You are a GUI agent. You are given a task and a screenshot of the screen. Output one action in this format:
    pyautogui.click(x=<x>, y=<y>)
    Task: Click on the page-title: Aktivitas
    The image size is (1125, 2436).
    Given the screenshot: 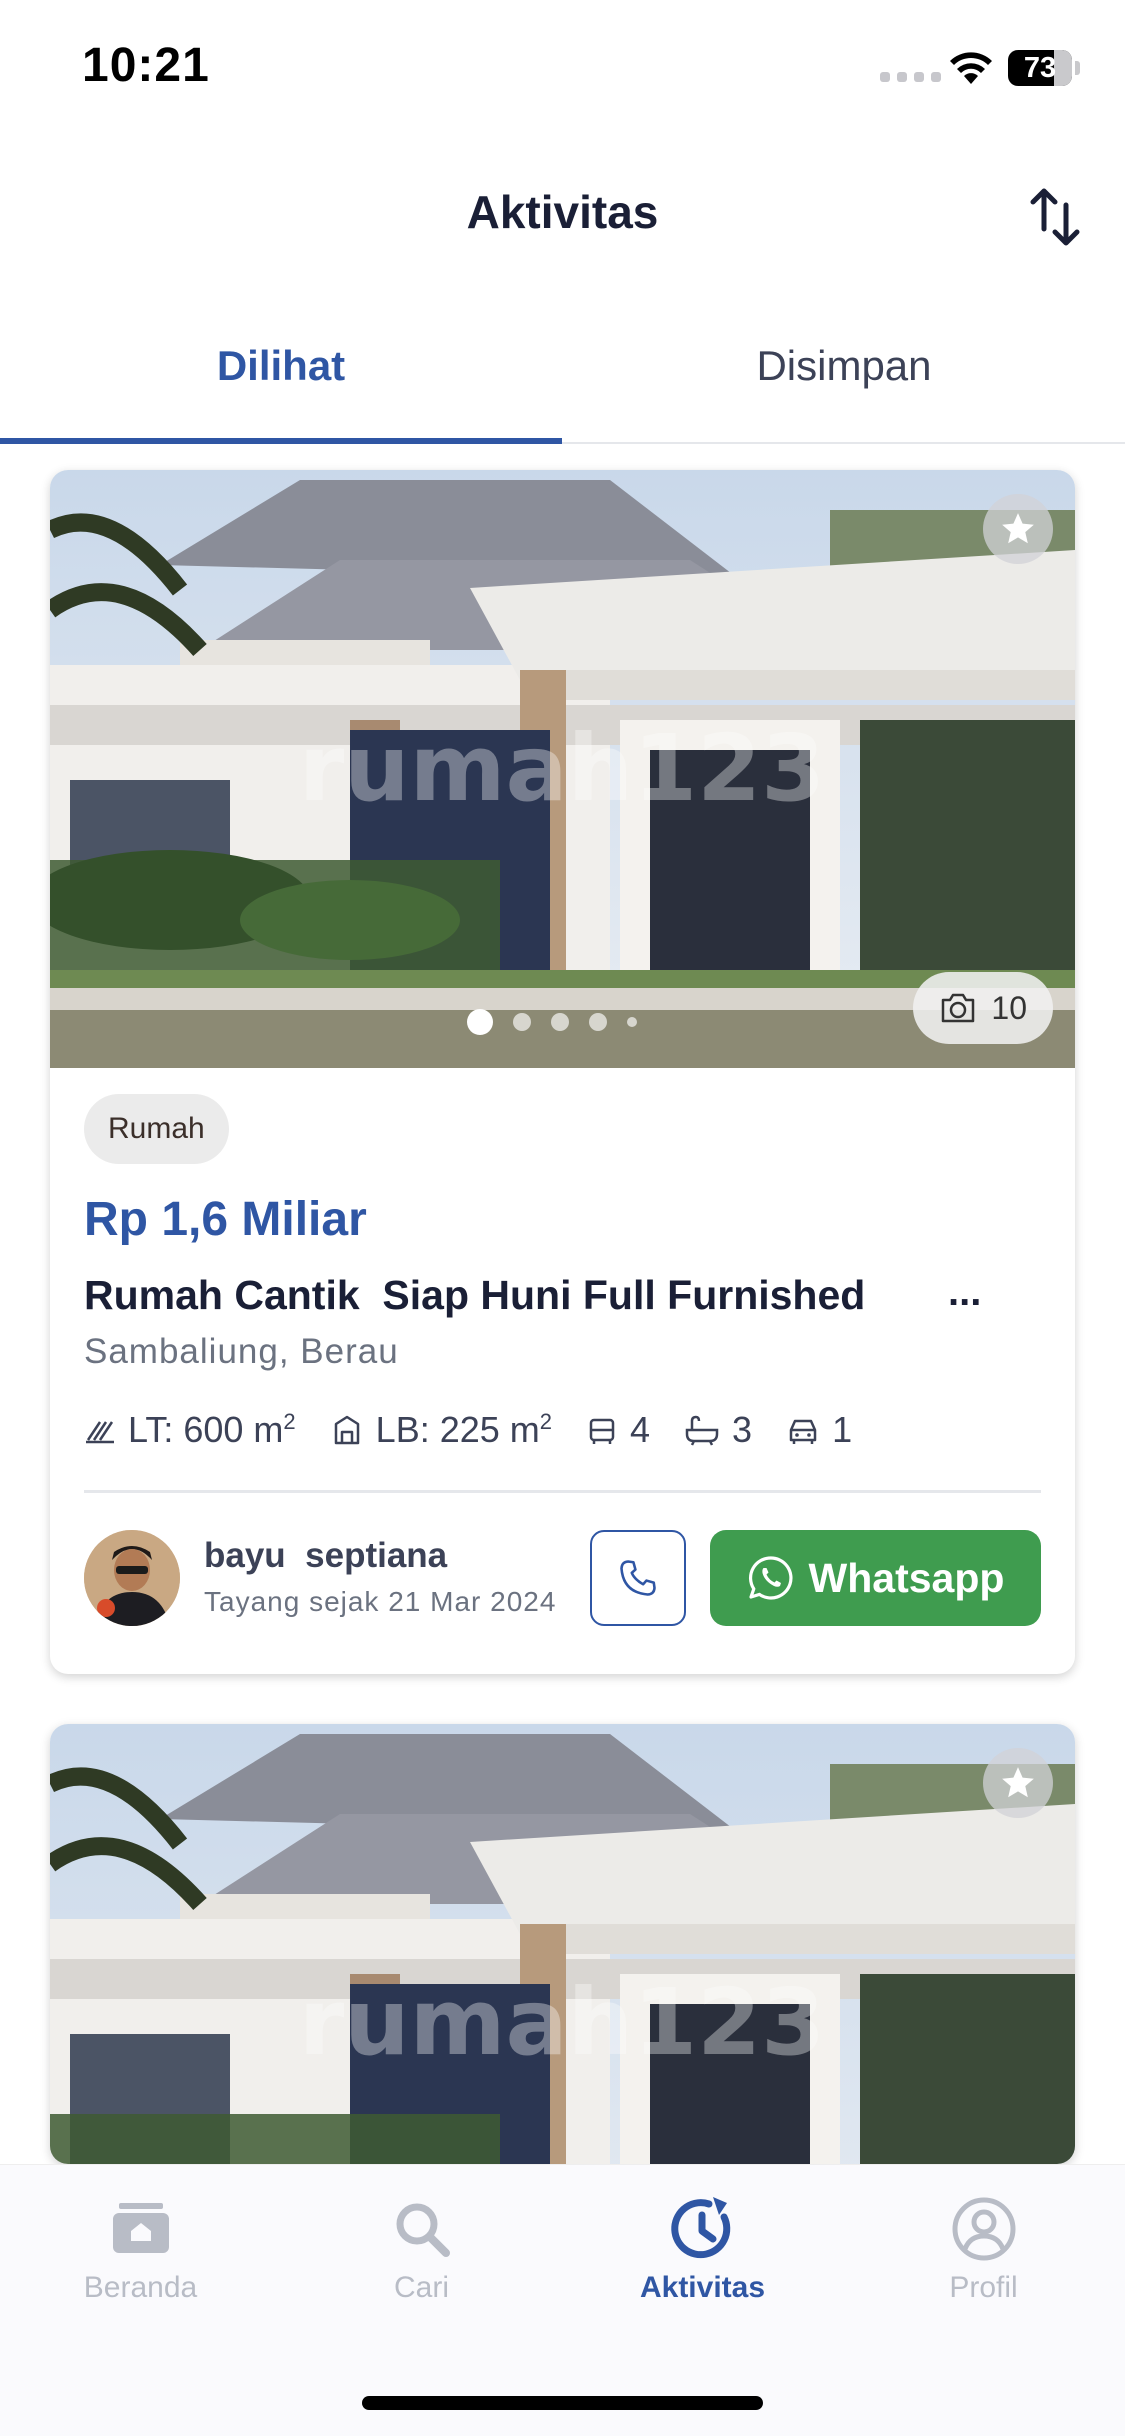 What is the action you would take?
    pyautogui.click(x=562, y=212)
    